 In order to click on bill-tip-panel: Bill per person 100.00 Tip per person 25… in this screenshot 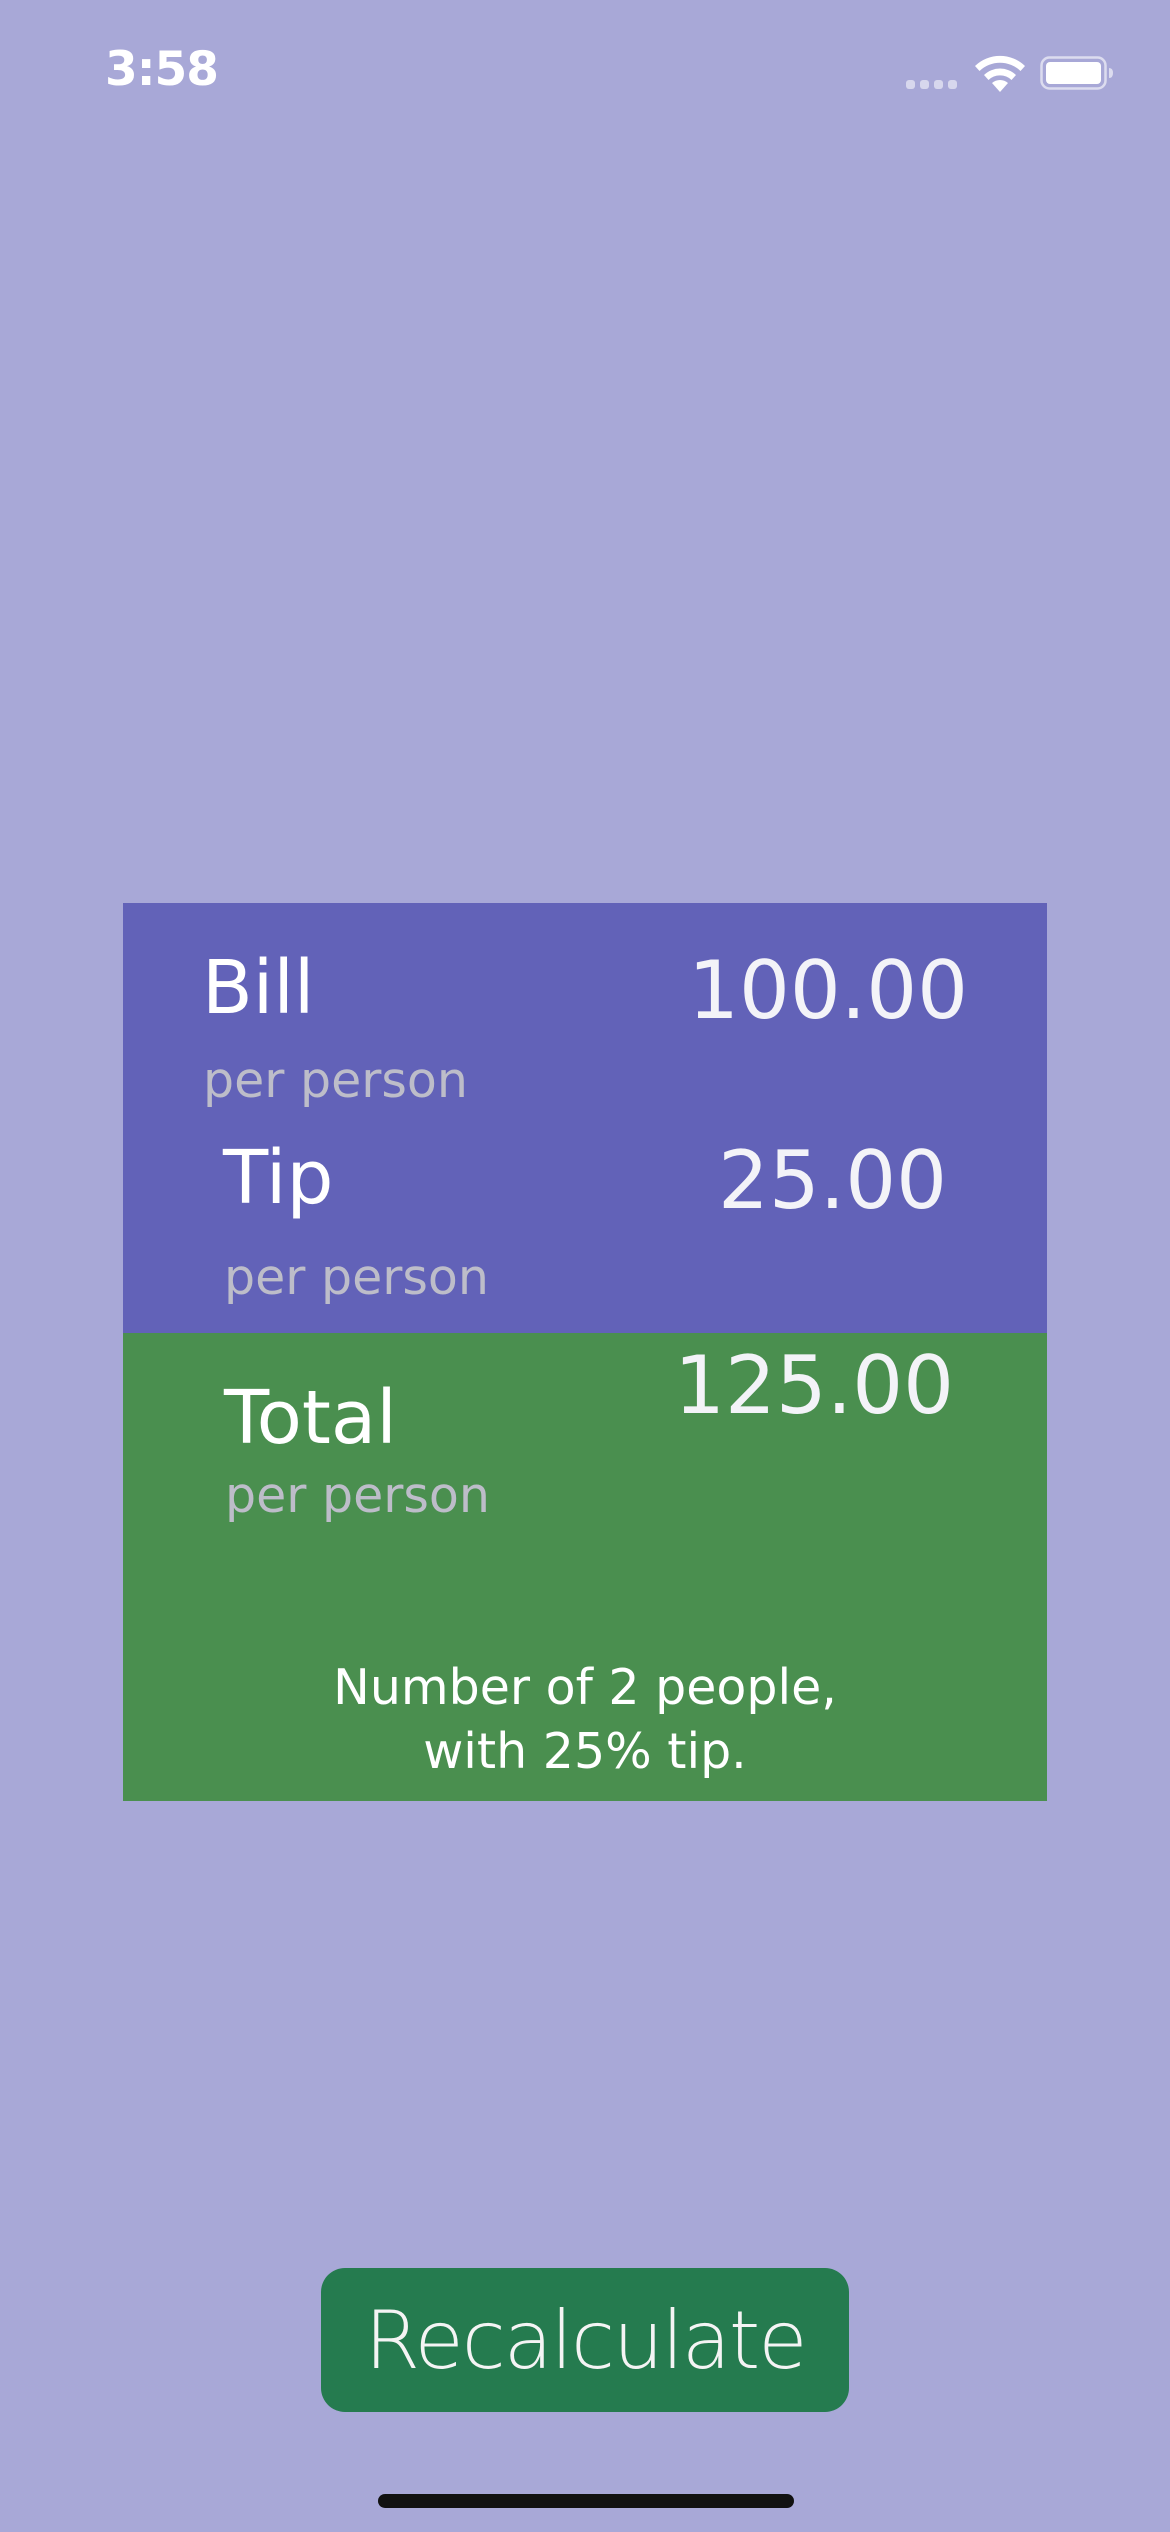, I will do `click(585, 1118)`.